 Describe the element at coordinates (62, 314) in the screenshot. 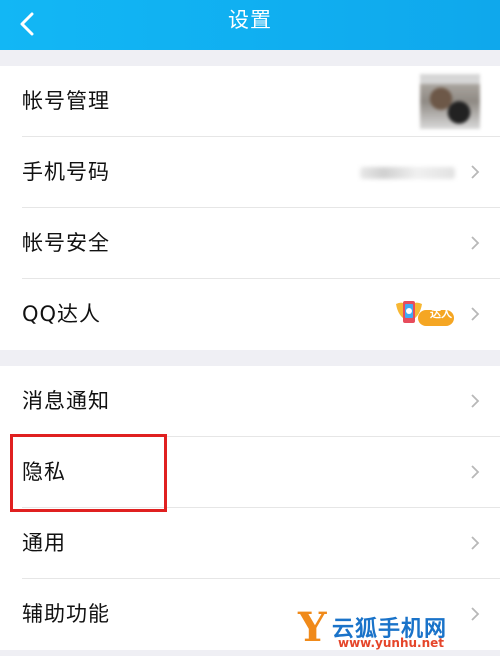

I see `row-label: QQ达人` at that location.